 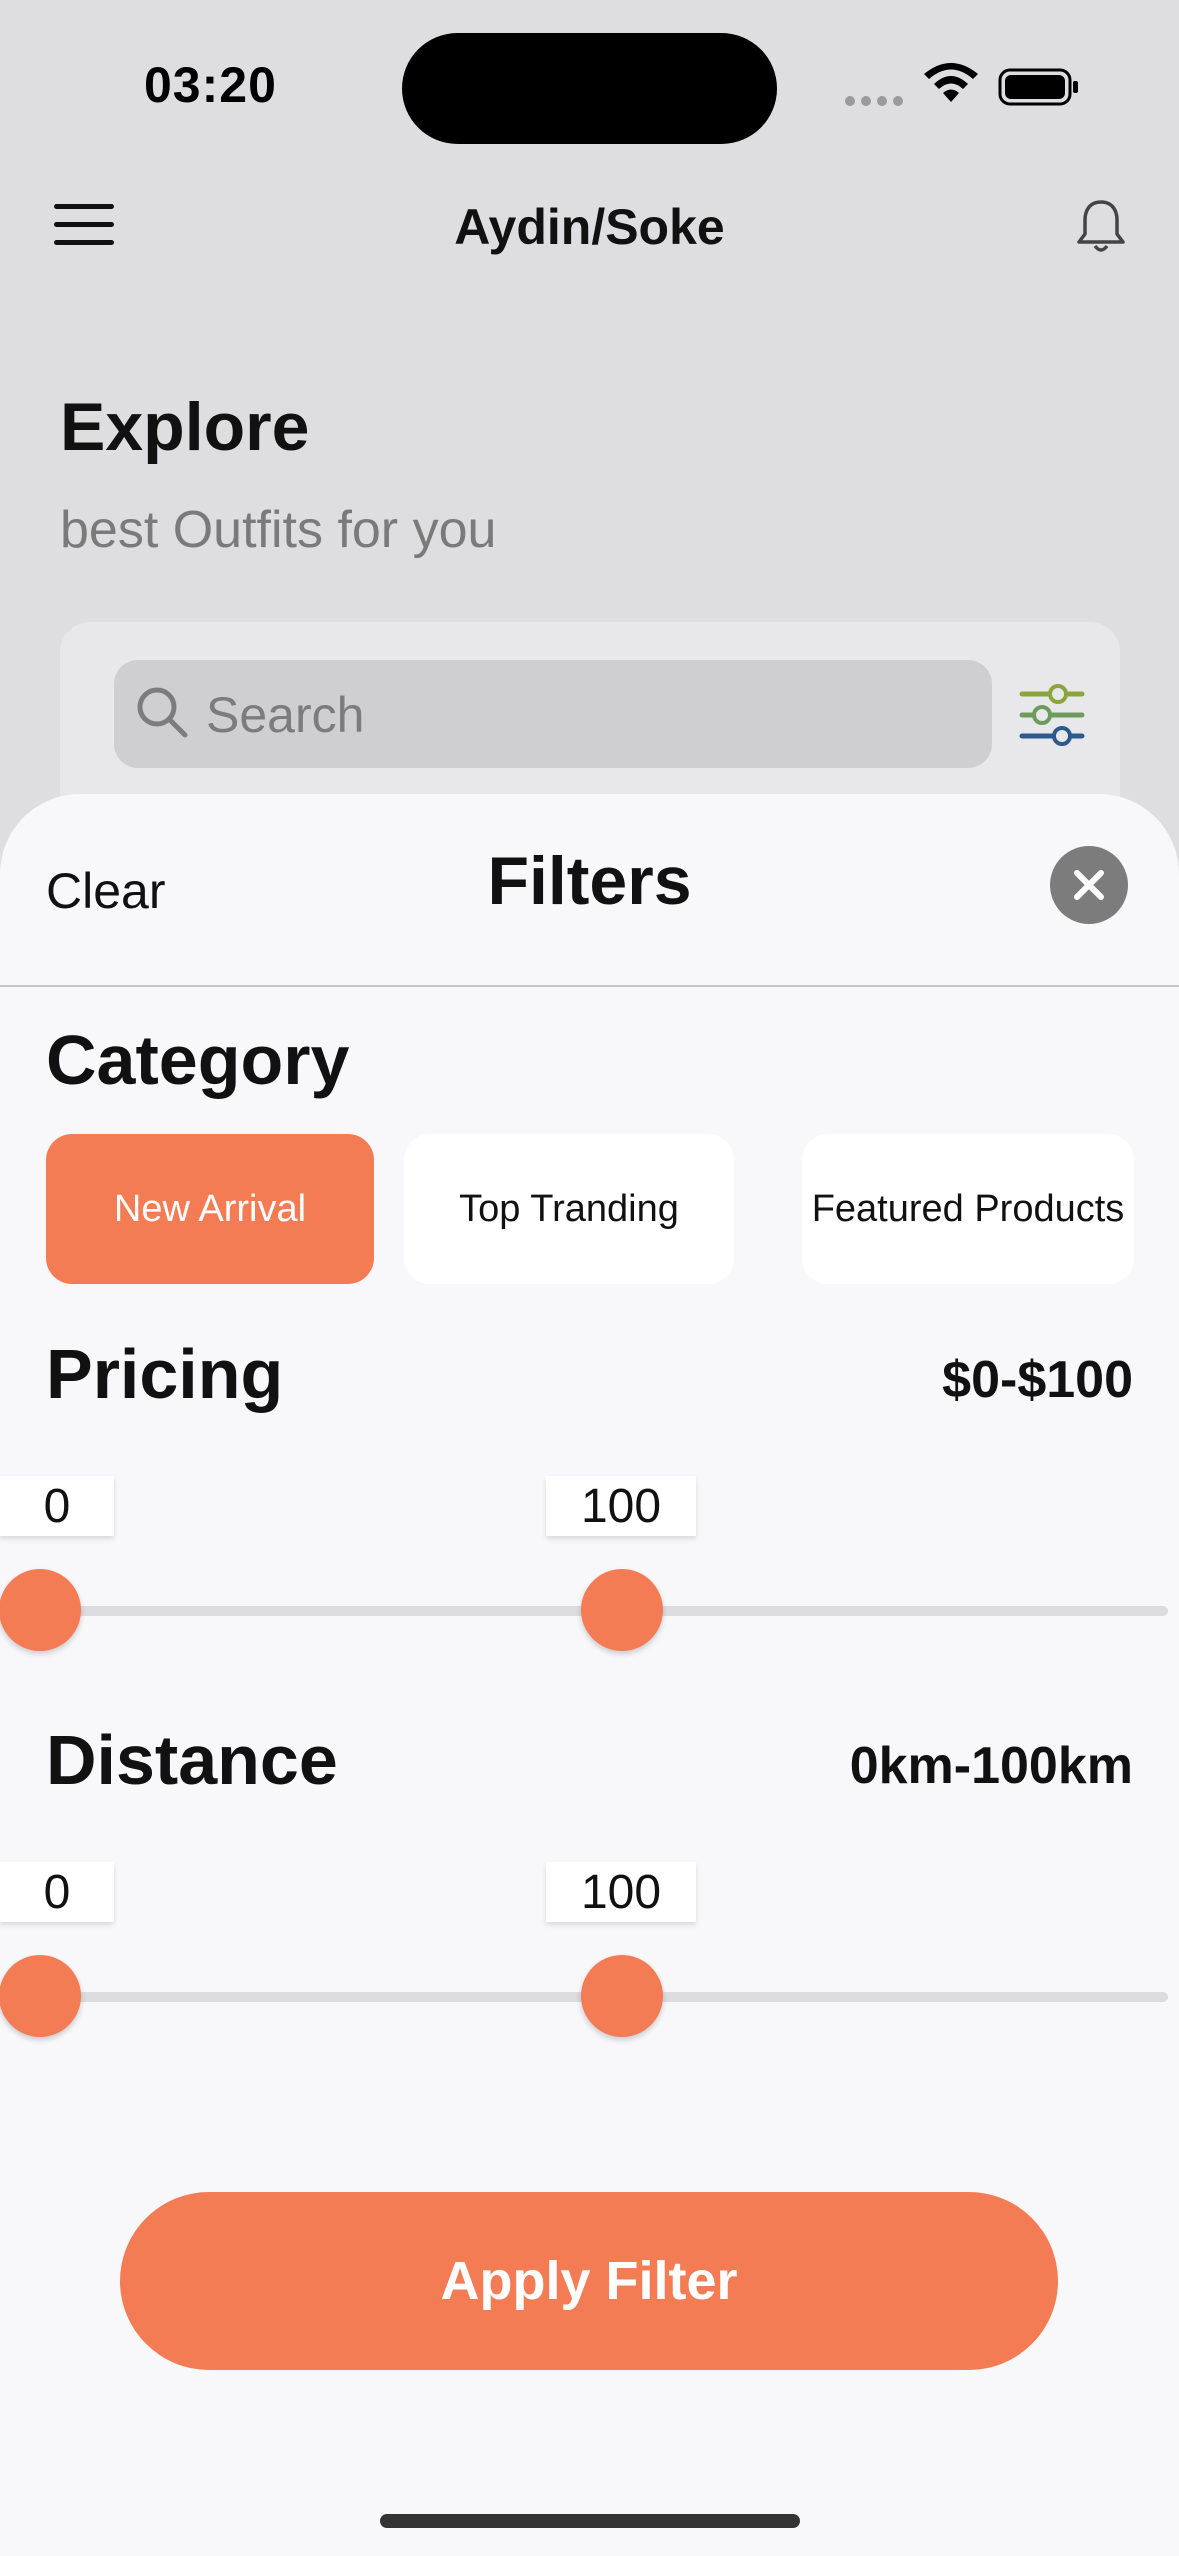 What do you see at coordinates (622, 1996) in the screenshot?
I see `distance-max-thumb` at bounding box center [622, 1996].